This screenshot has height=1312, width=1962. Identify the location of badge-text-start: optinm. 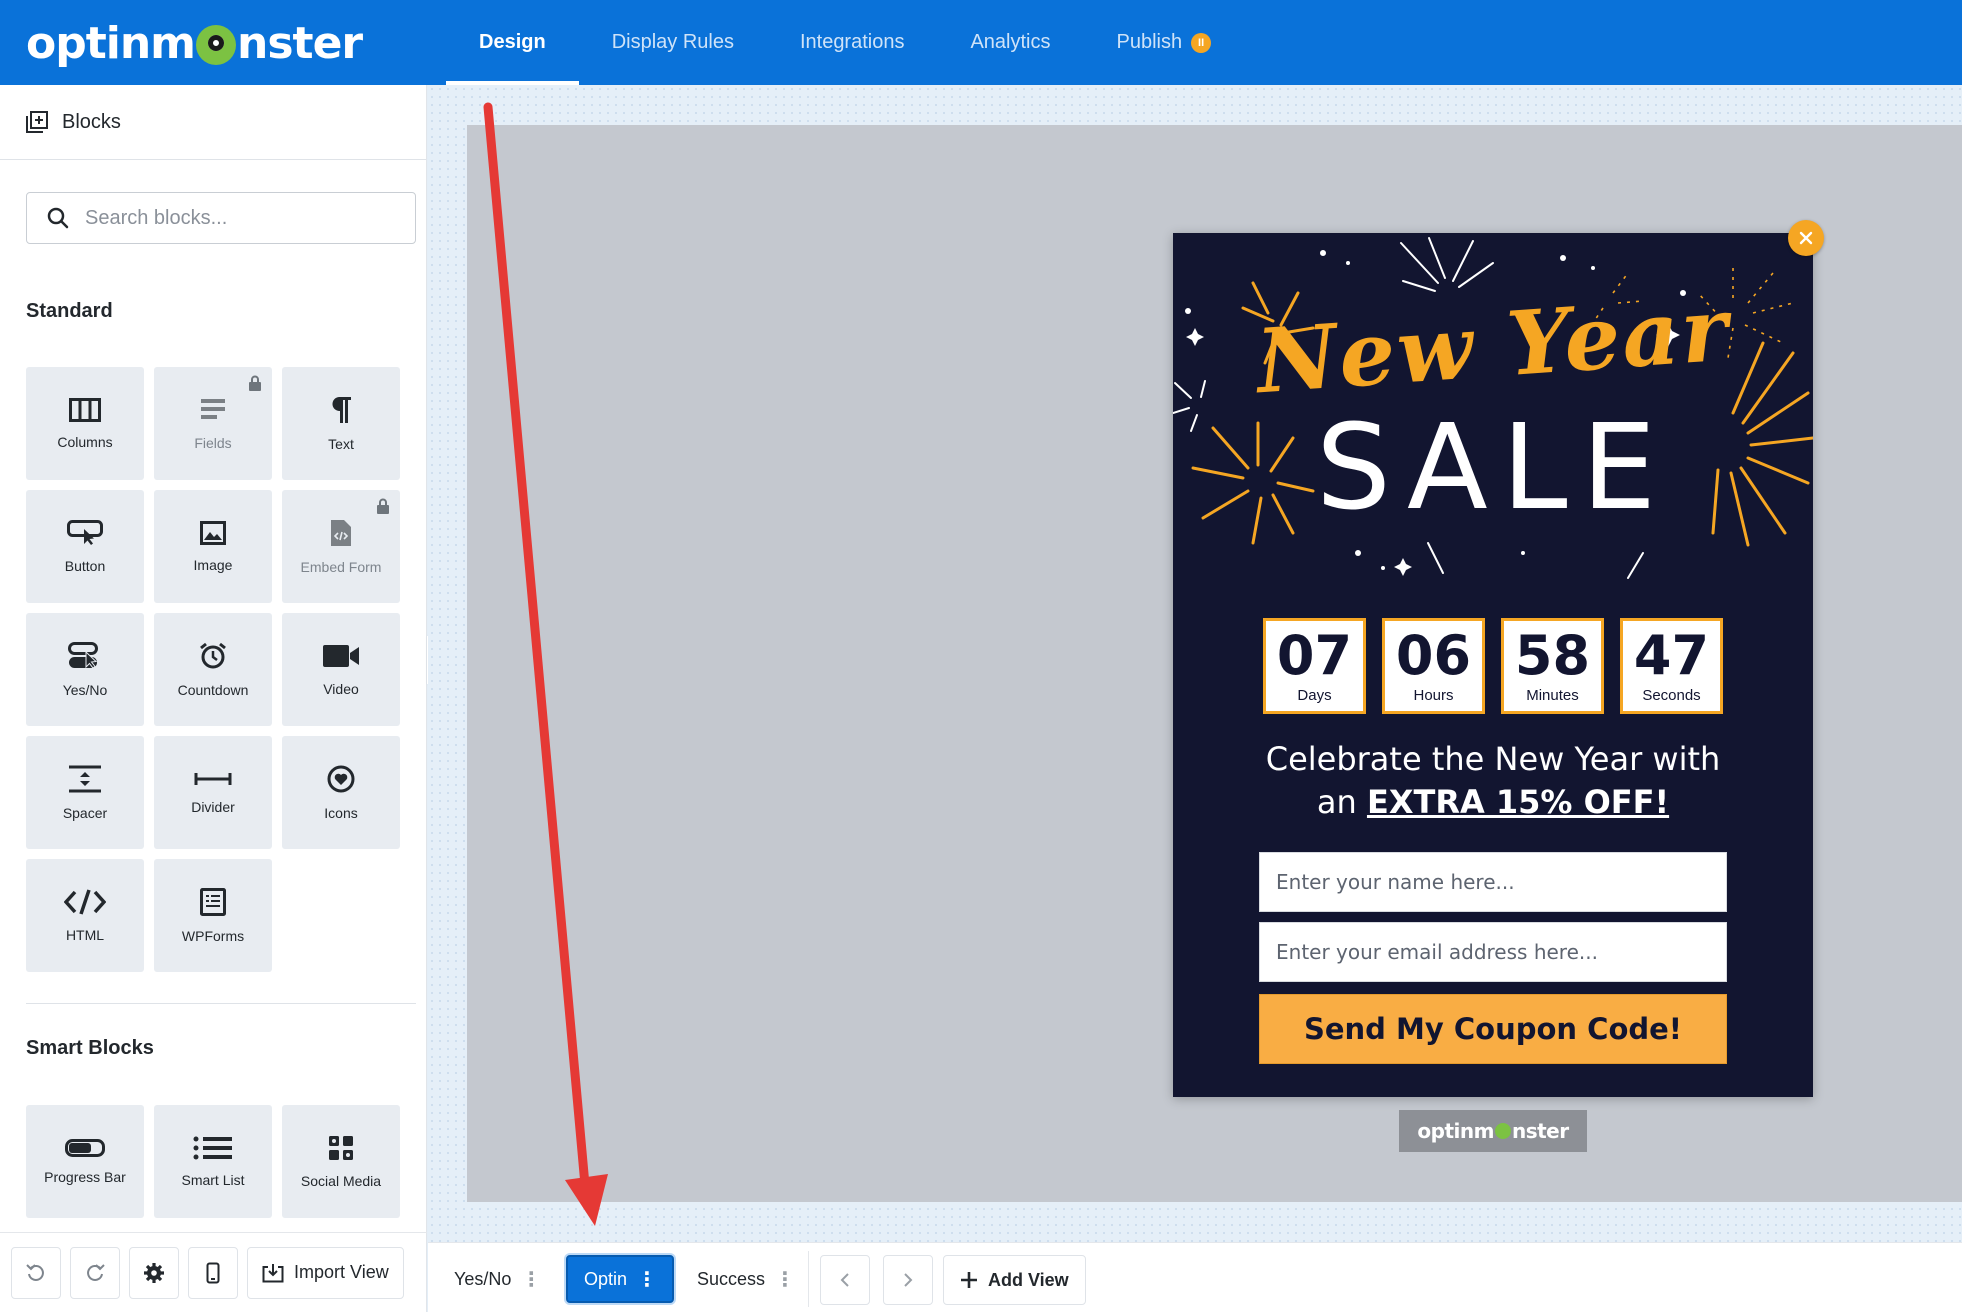
(1455, 1131).